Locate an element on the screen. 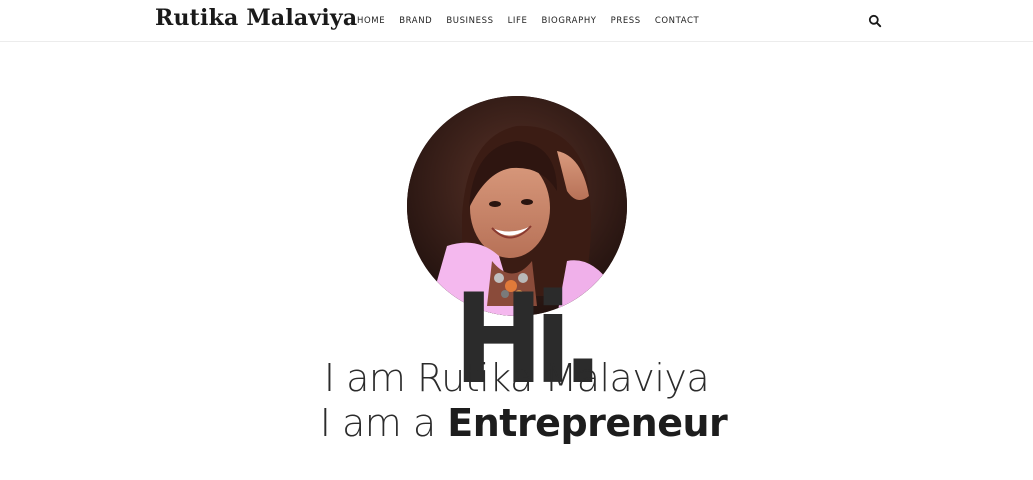 The width and height of the screenshot is (1033, 480). site-logo: Rutika Malaviya is located at coordinates (256, 18).